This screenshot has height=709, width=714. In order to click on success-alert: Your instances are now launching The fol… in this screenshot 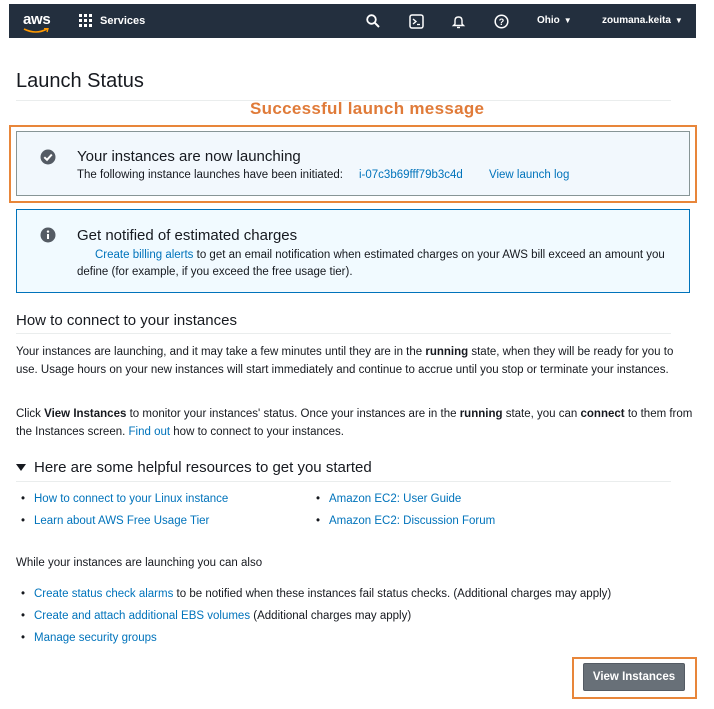, I will do `click(353, 163)`.